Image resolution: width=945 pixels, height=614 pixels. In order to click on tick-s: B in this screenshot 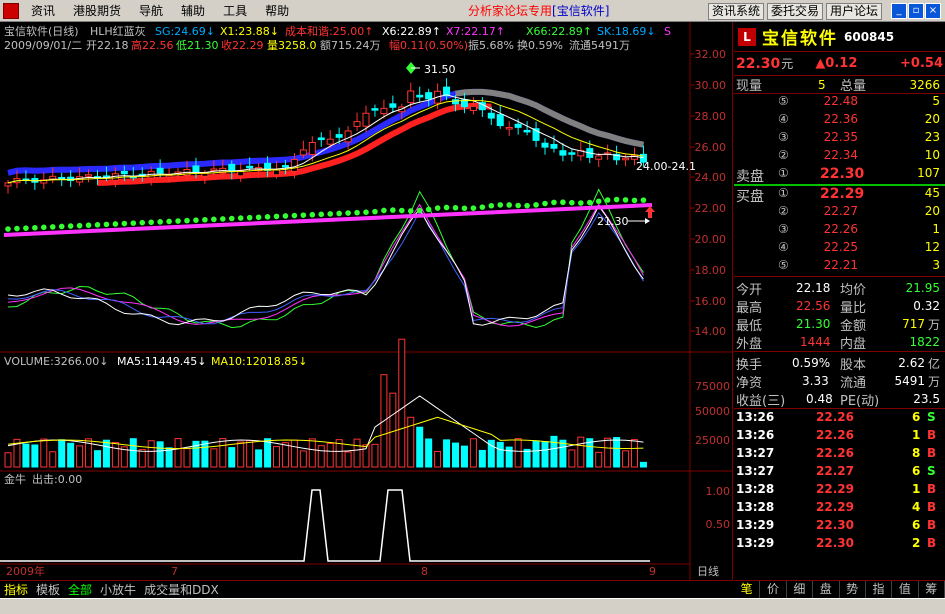, I will do `click(932, 435)`.